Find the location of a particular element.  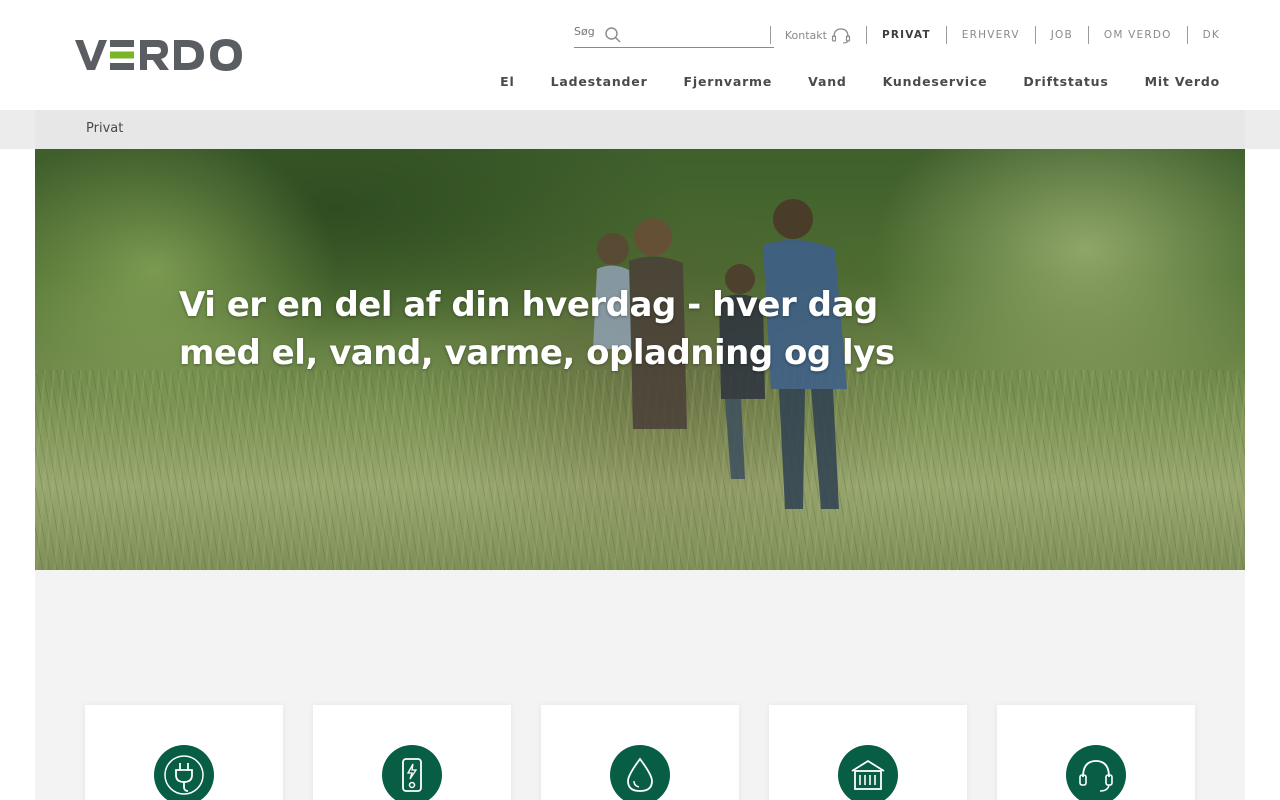

contact-label: Kontakt is located at coordinates (805, 35).